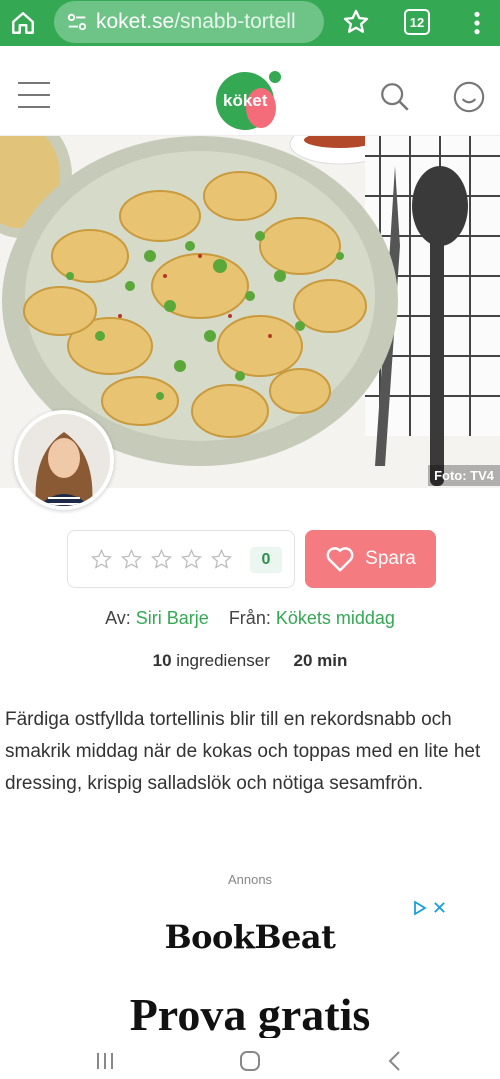 The width and height of the screenshot is (500, 1079). I want to click on tab-switcher-button: 12, so click(417, 22).